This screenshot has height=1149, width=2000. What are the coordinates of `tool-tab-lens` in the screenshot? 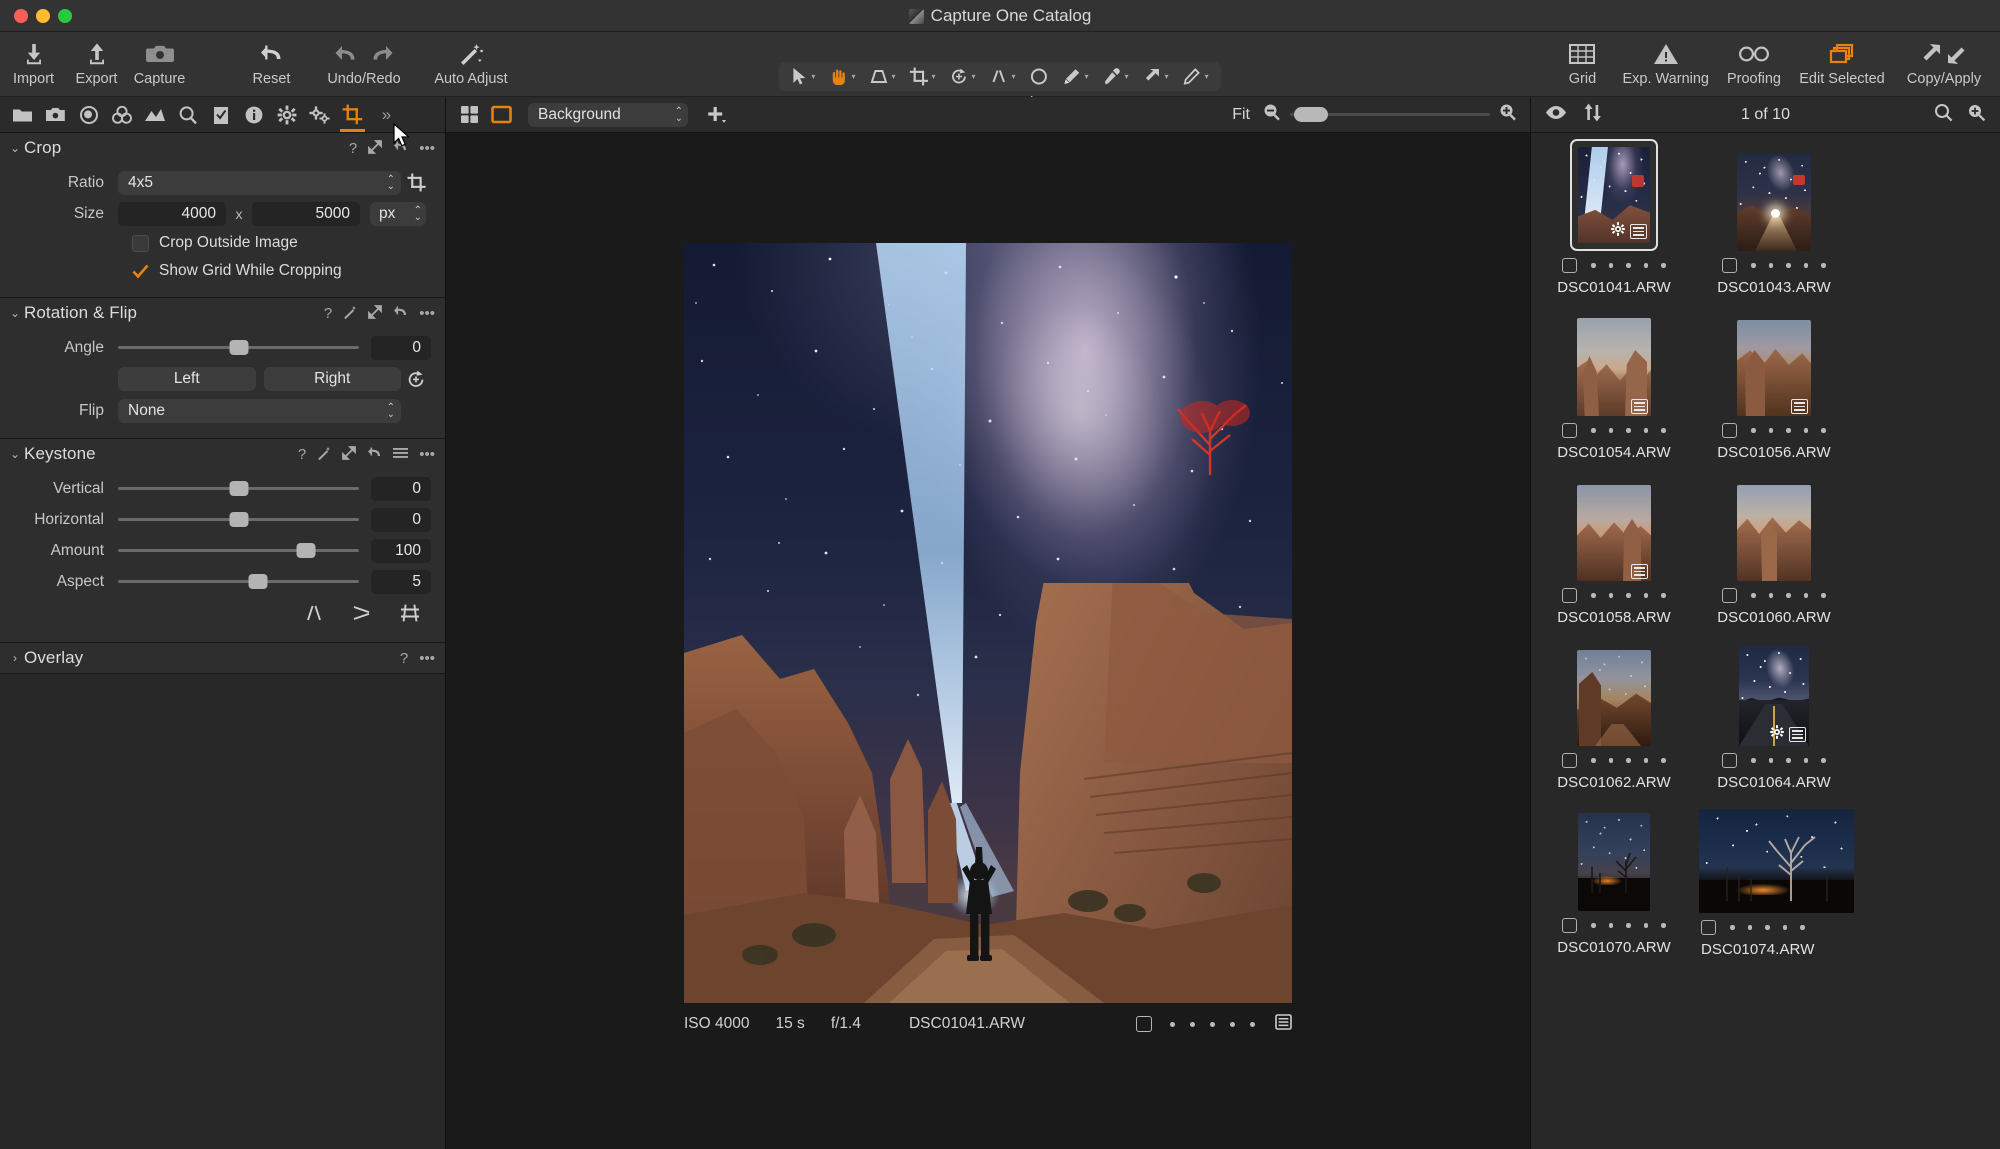 It's located at (88, 114).